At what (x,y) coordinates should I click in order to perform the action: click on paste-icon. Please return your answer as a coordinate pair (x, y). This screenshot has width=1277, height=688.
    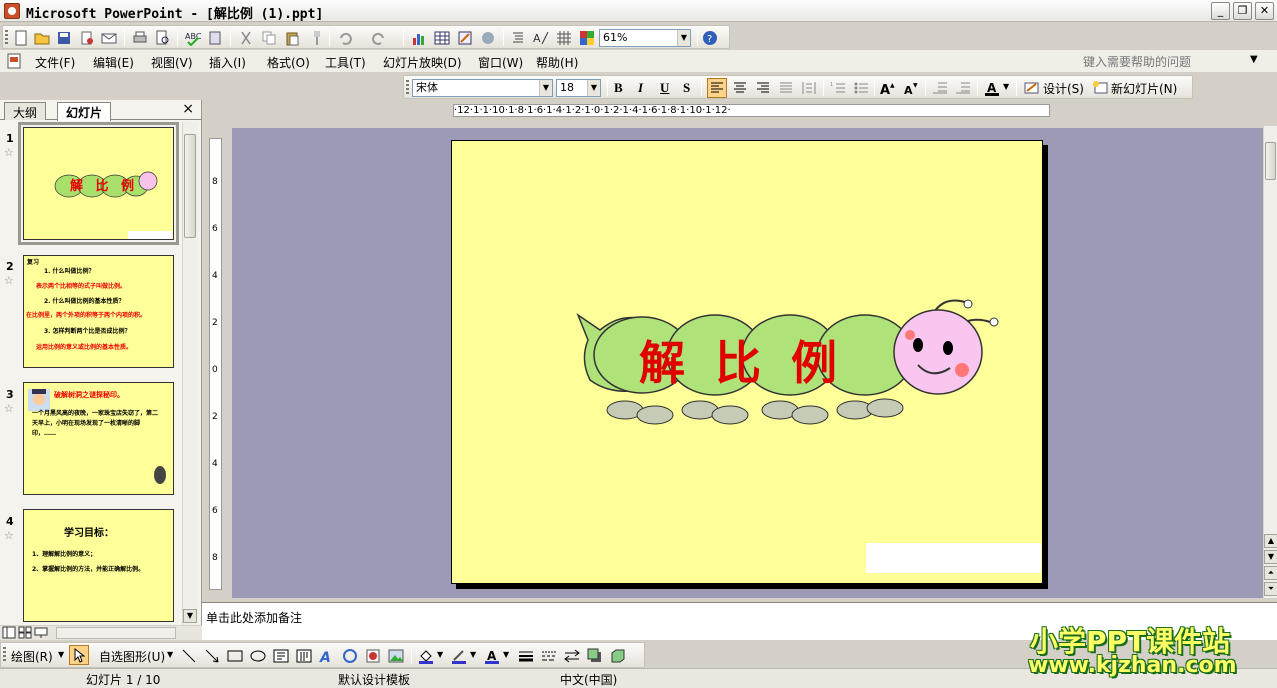
    Looking at the image, I should click on (292, 38).